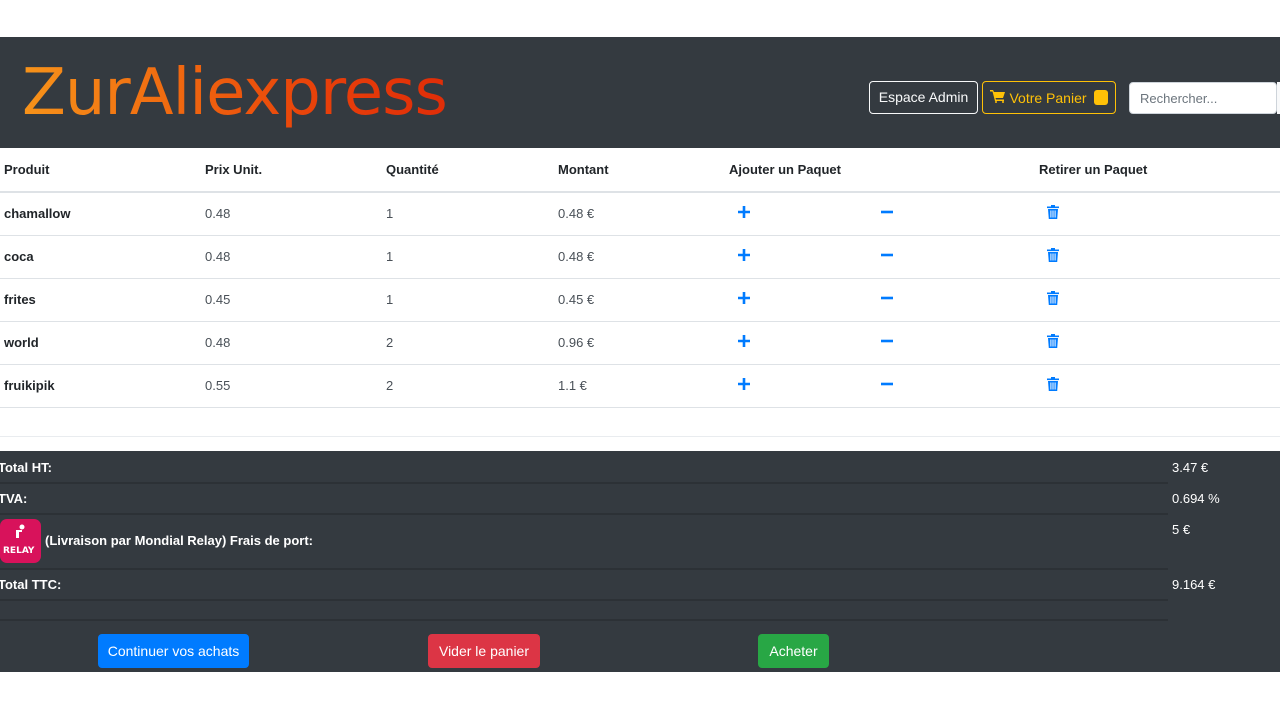  I want to click on product-name: coca, so click(100, 257).